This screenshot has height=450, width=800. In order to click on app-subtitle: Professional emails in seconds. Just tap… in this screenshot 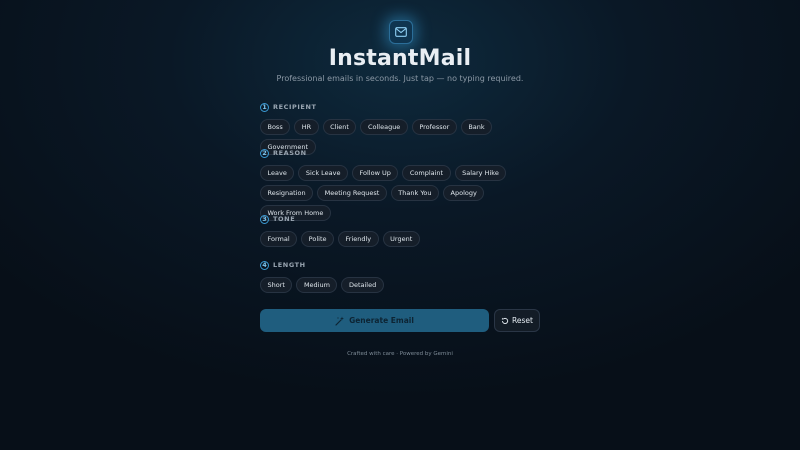, I will do `click(400, 78)`.